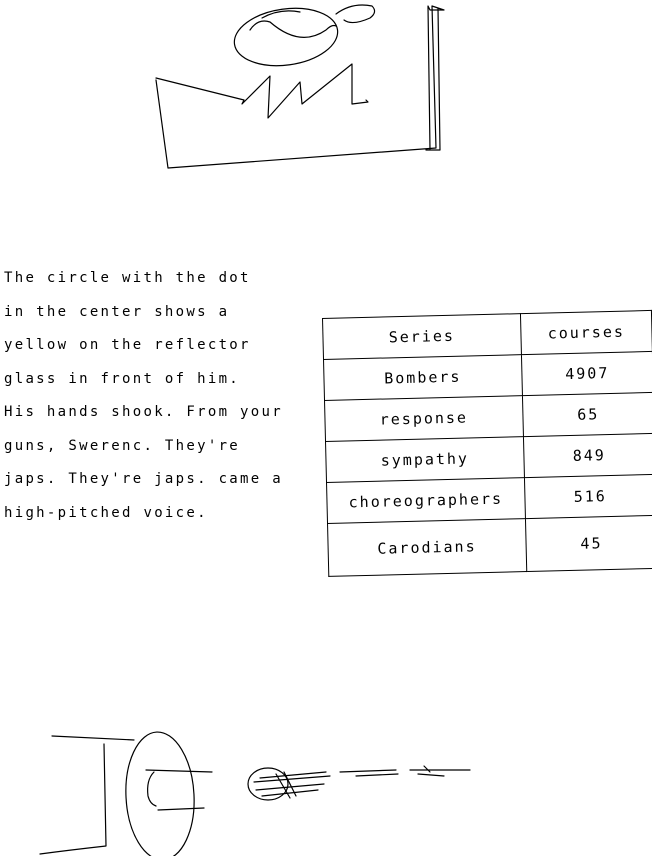 The height and width of the screenshot is (856, 652). What do you see at coordinates (122, 378) in the screenshot?
I see `note-line: glass in front of him.` at bounding box center [122, 378].